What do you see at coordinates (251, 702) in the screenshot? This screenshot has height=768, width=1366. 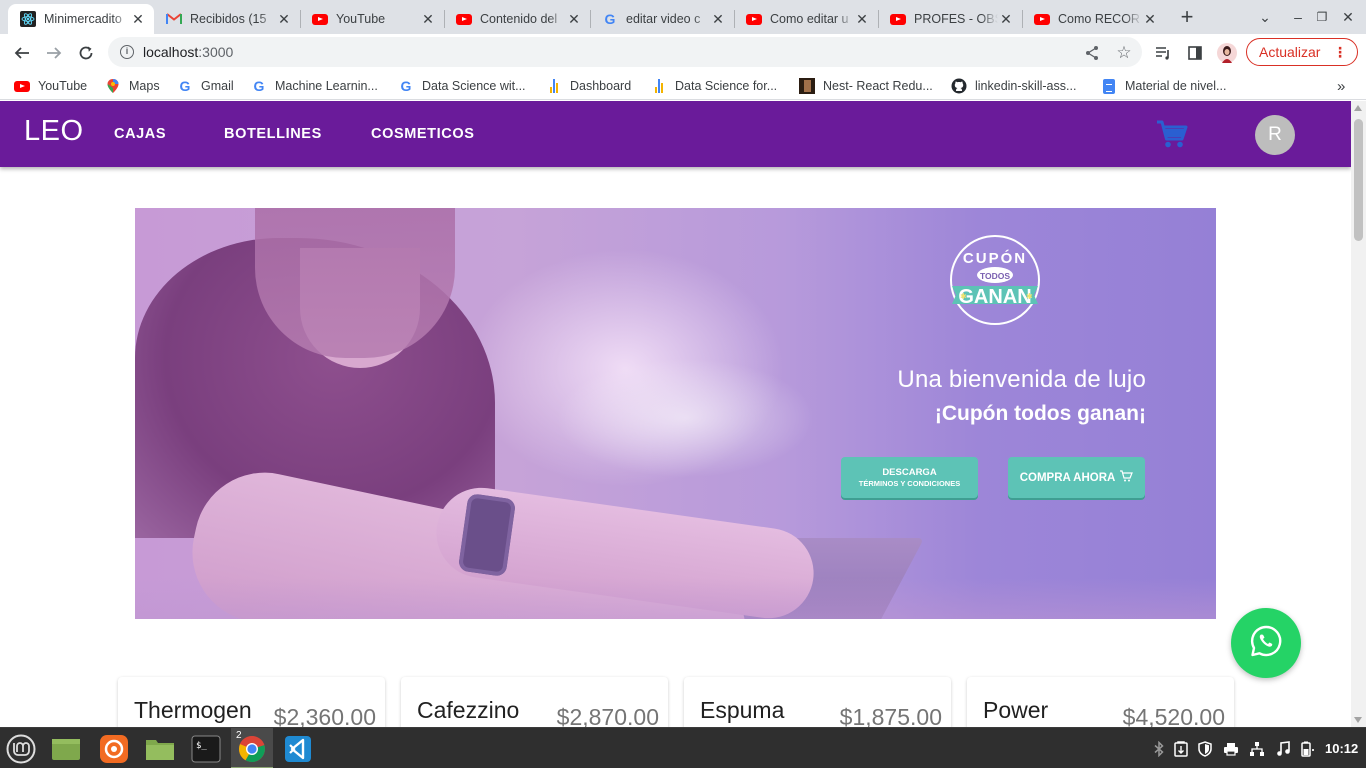 I see `product-card: Thermogen $2,360.00` at bounding box center [251, 702].